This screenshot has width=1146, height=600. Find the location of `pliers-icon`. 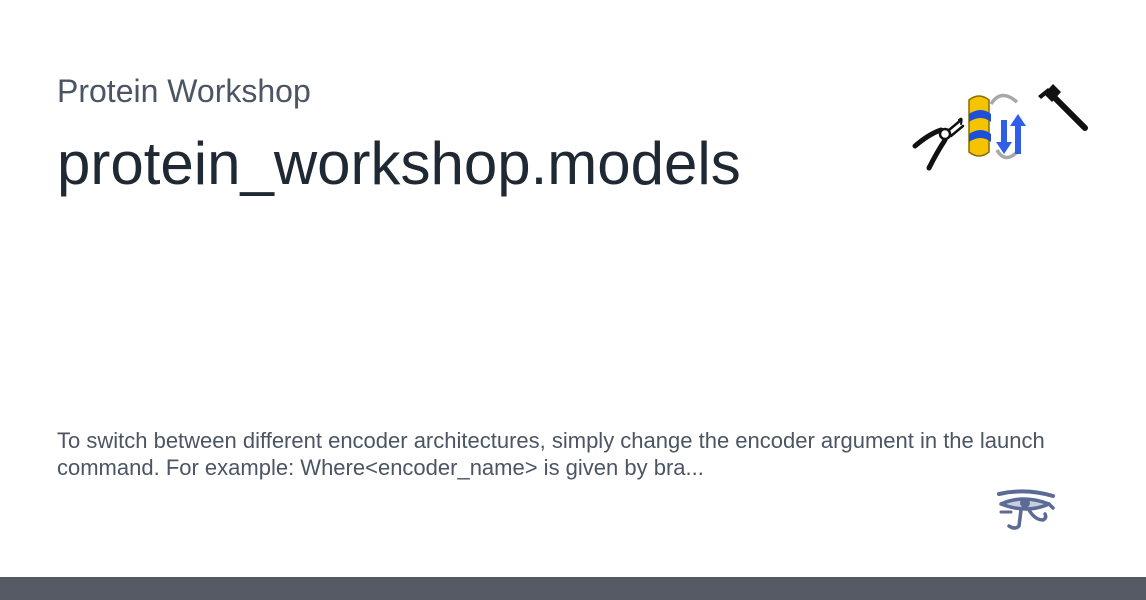

pliers-icon is located at coordinates (938, 144).